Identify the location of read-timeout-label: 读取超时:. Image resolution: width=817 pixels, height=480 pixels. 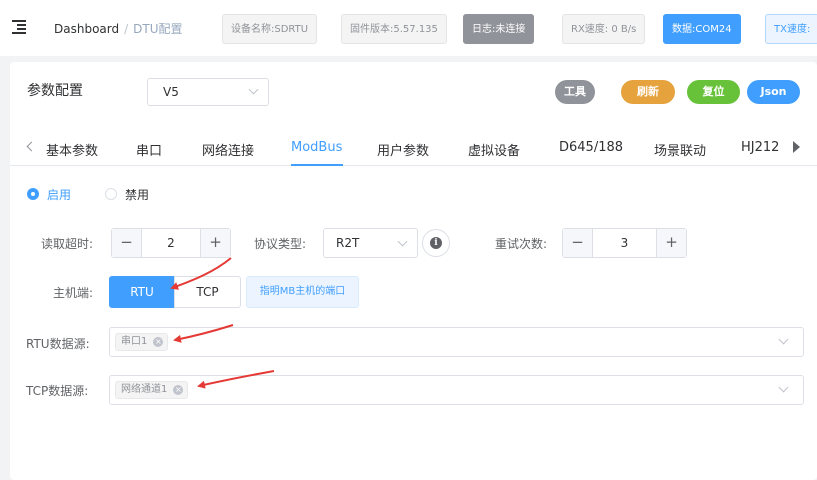
(67, 244).